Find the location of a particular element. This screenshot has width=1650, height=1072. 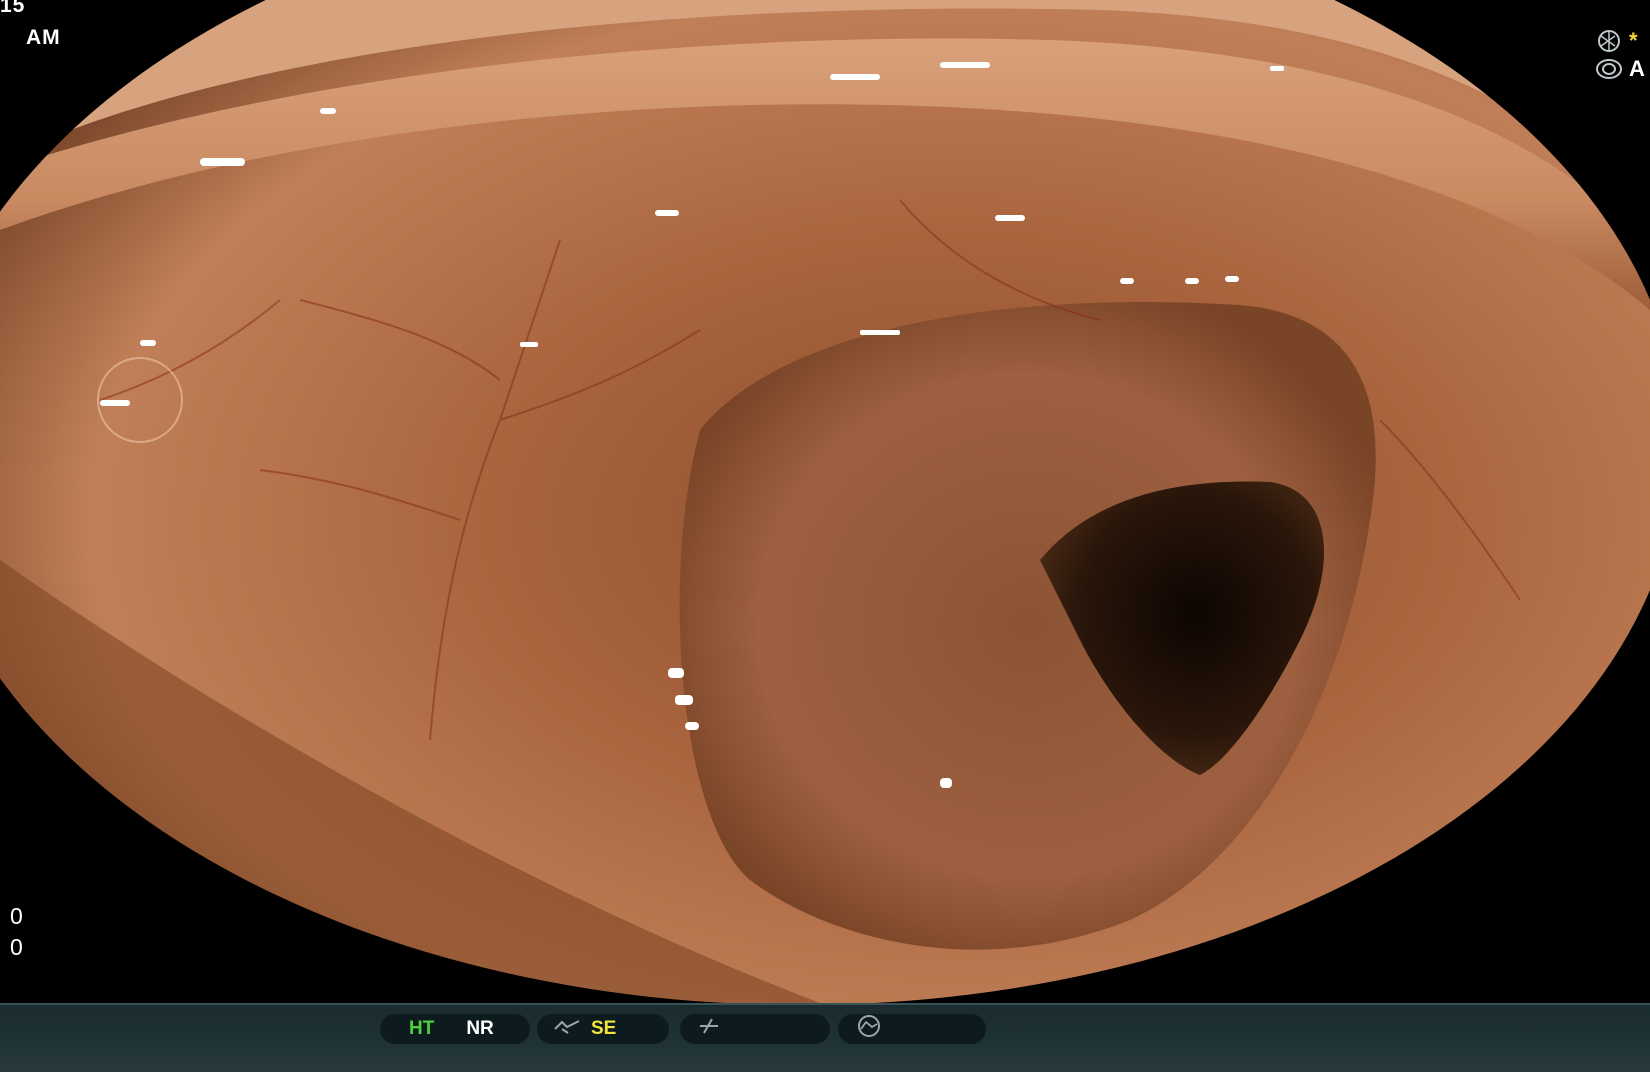

shutter-indicator: * is located at coordinates (1616, 41).